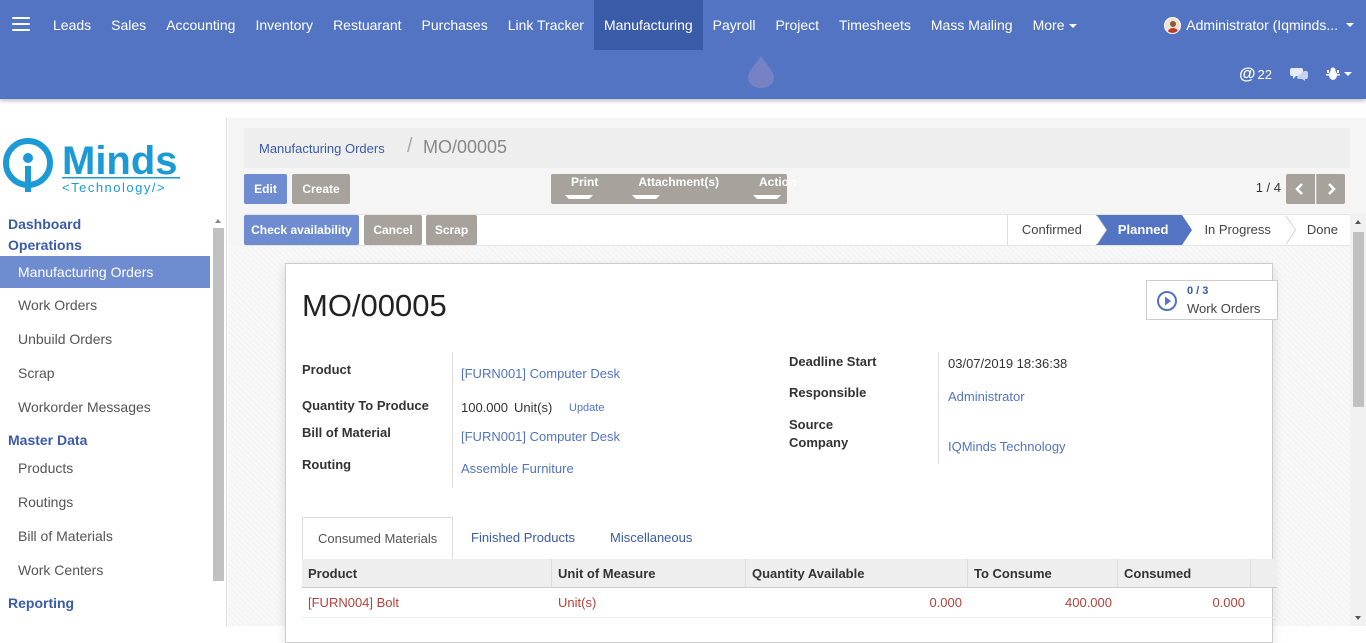 The image size is (1366, 643). What do you see at coordinates (378, 538) in the screenshot?
I see `tab-consumed-materials: Consumed Materials` at bounding box center [378, 538].